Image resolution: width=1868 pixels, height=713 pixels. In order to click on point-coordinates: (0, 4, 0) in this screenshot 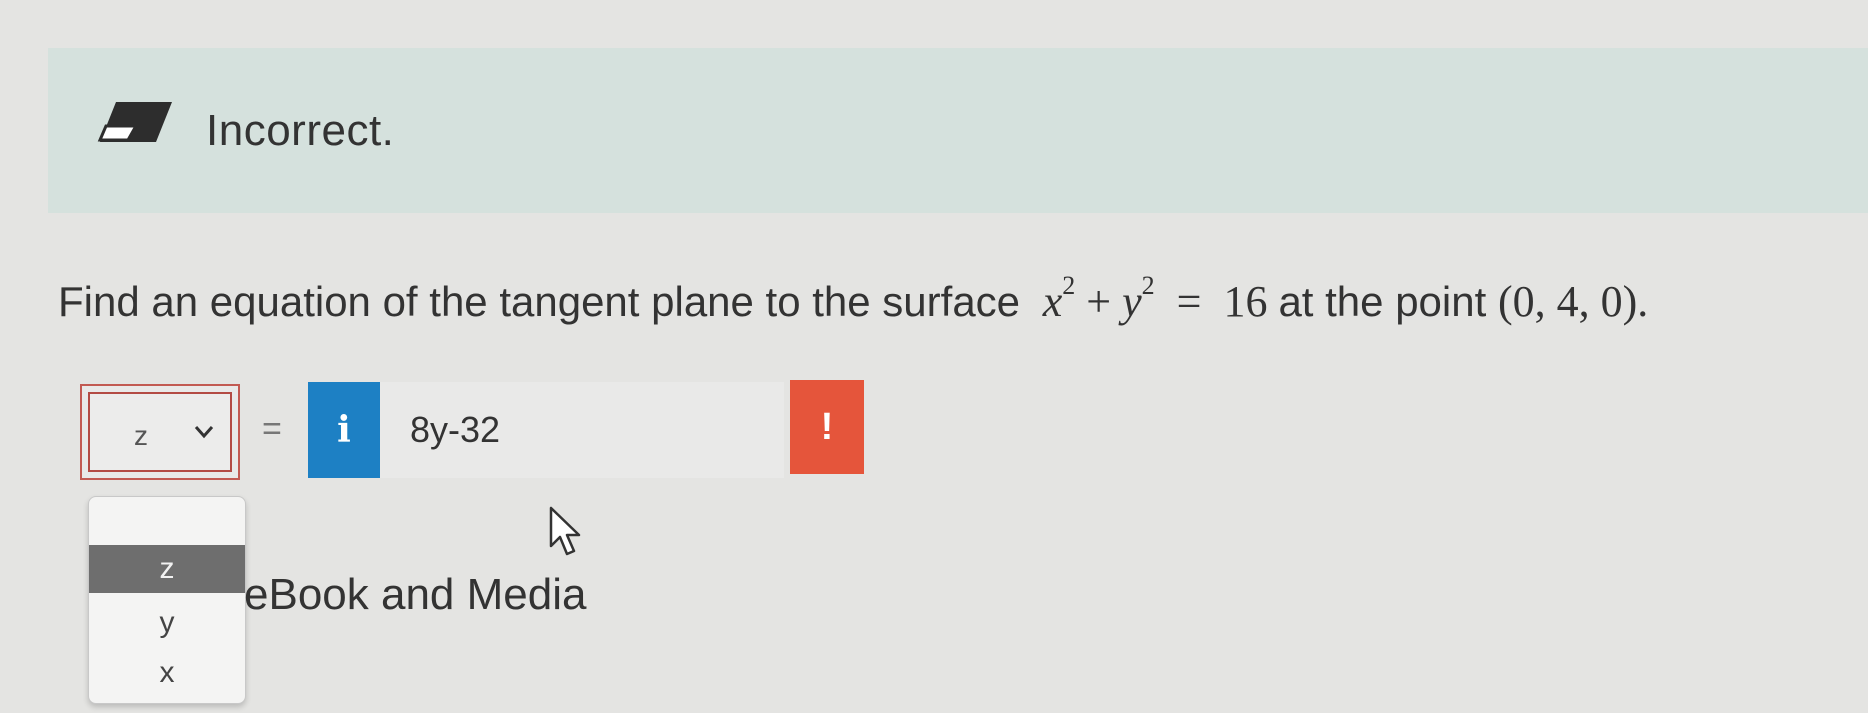, I will do `click(1567, 301)`.